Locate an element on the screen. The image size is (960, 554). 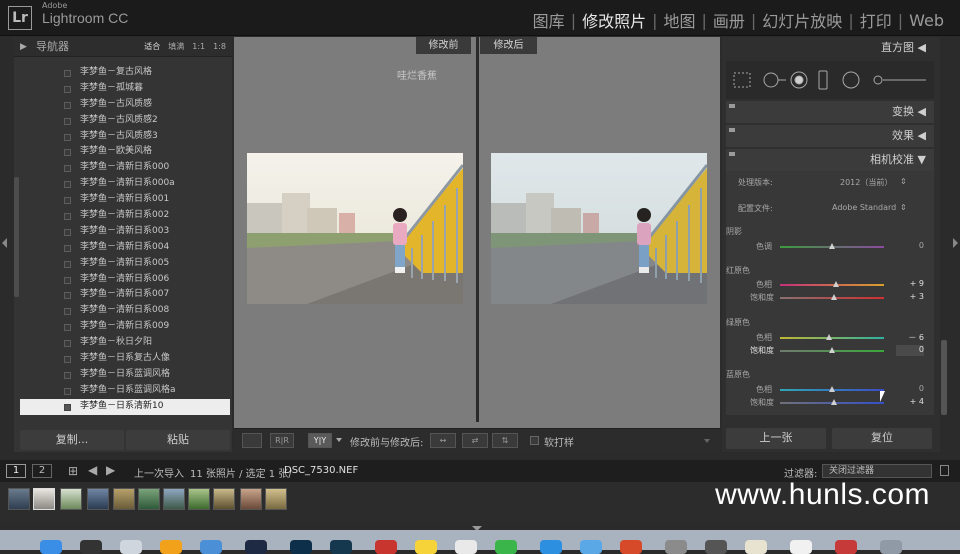
before-after-lr-icon: R|R is located at coordinates (282, 440).